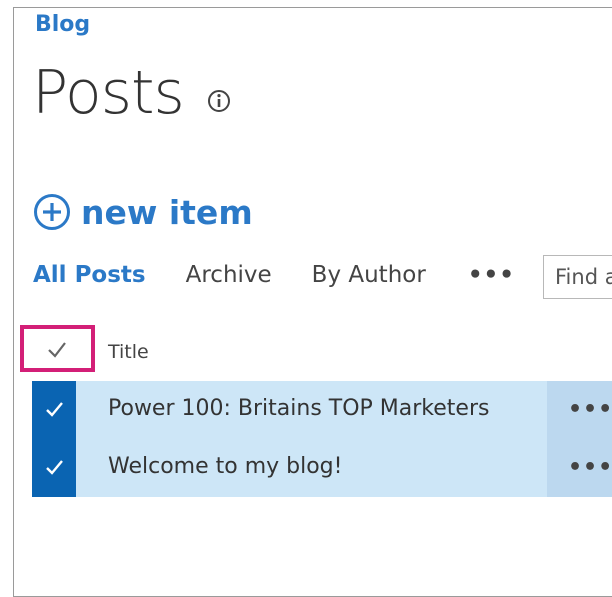 This screenshot has height=597, width=612. I want to click on view-tab-by-author: By Author, so click(369, 275).